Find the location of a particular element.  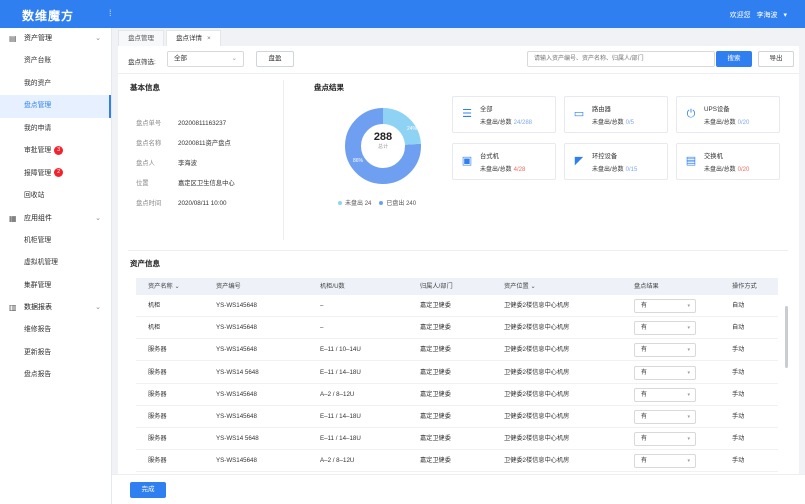

tab-item: 盘点管理 is located at coordinates (141, 38).